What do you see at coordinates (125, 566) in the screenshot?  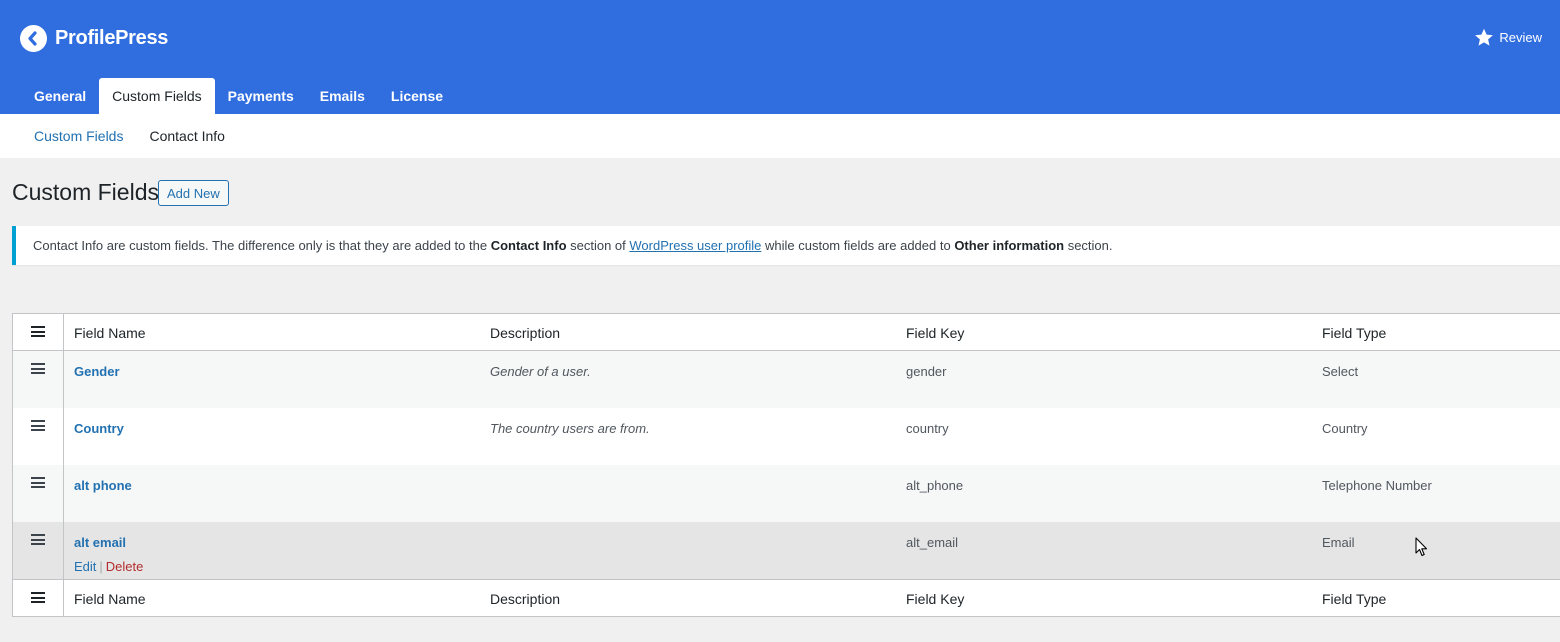 I see `delete-link: Delete` at bounding box center [125, 566].